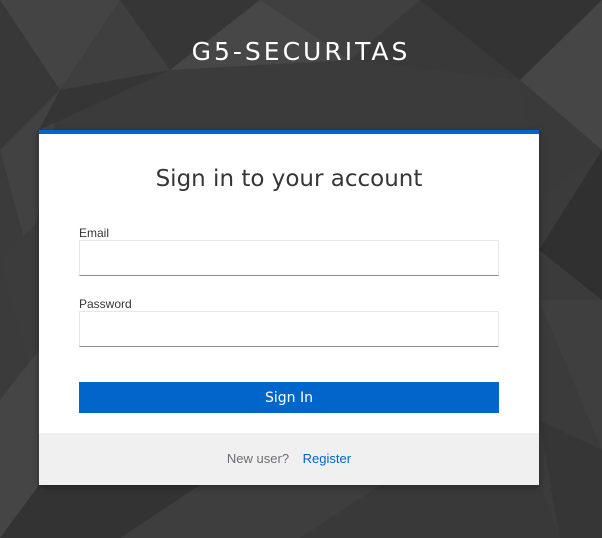  What do you see at coordinates (301, 51) in the screenshot?
I see `brand-title: G5-SECURITAS` at bounding box center [301, 51].